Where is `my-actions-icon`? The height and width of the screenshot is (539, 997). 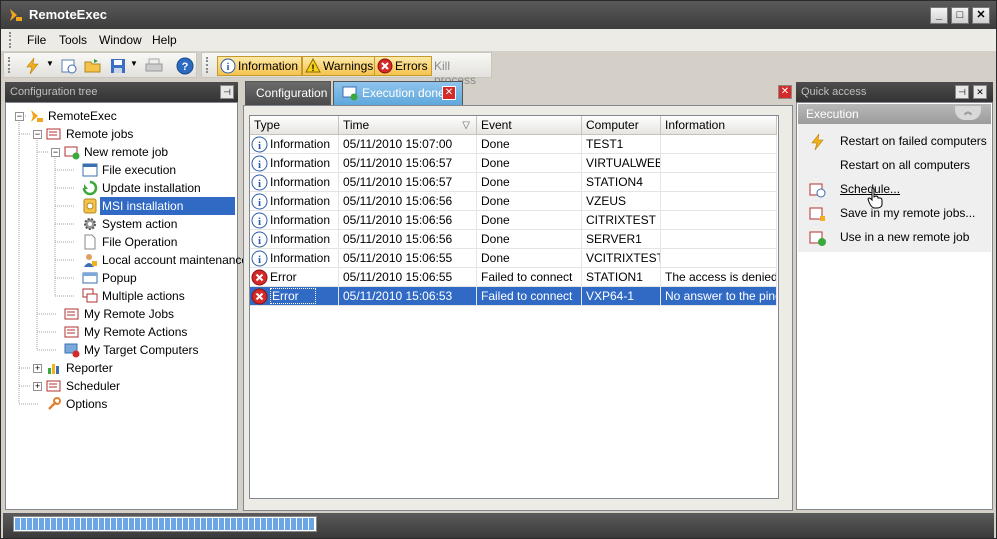 my-actions-icon is located at coordinates (71, 332).